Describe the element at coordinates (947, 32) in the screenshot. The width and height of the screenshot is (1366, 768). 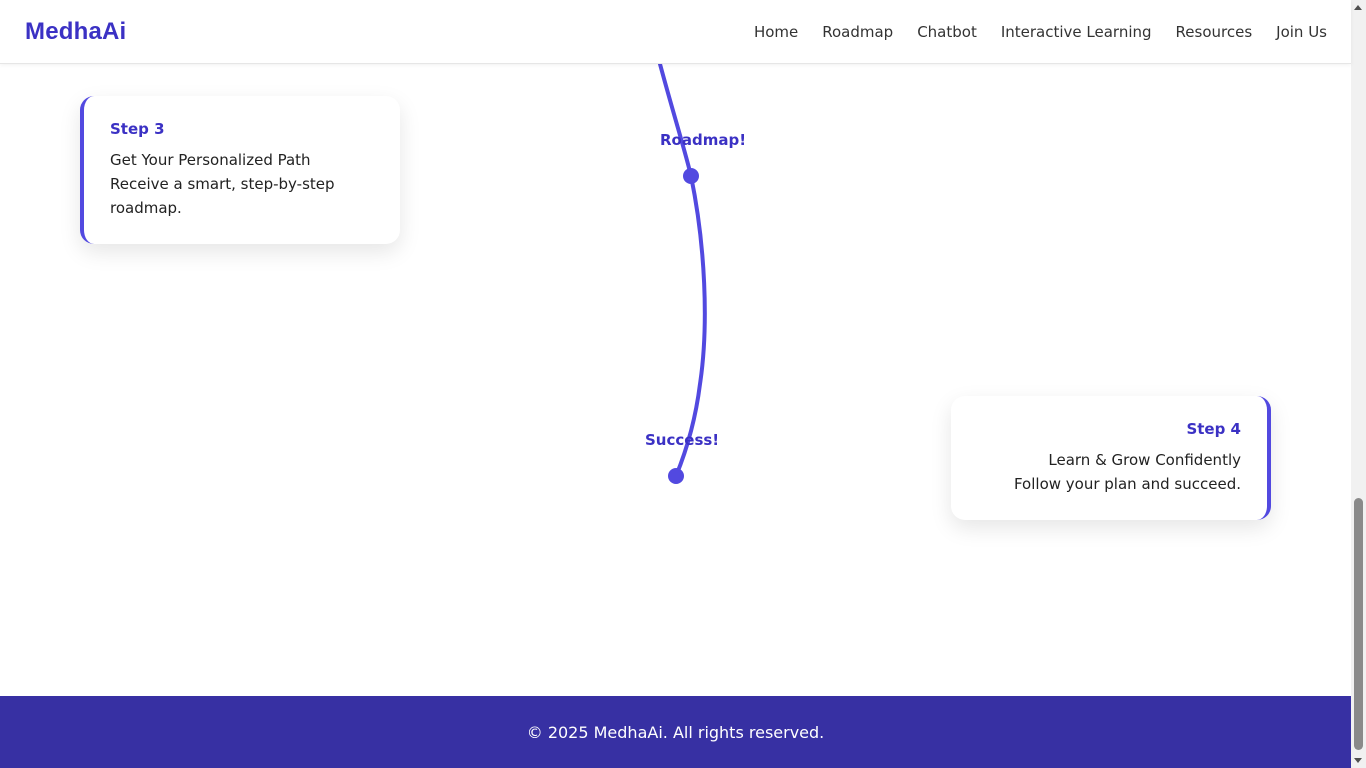
I see `nav-link-chatbot: Chatbot` at that location.